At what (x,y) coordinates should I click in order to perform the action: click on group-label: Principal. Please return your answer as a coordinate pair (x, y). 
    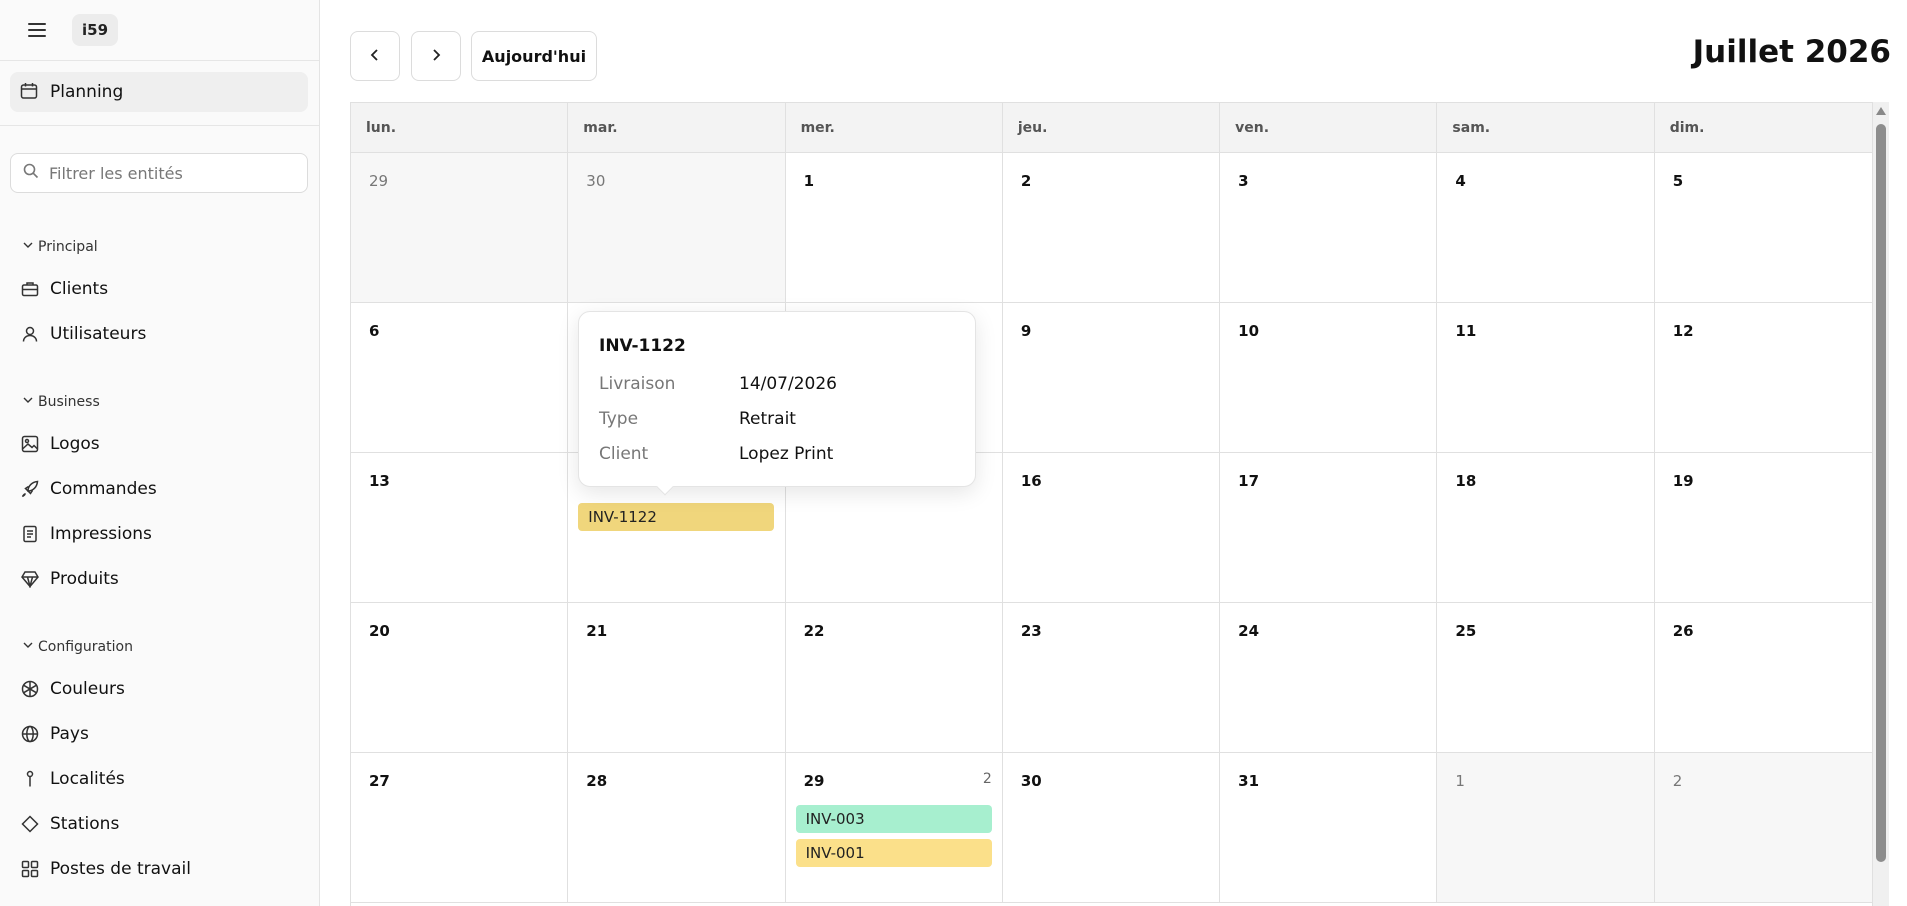
    Looking at the image, I should click on (68, 247).